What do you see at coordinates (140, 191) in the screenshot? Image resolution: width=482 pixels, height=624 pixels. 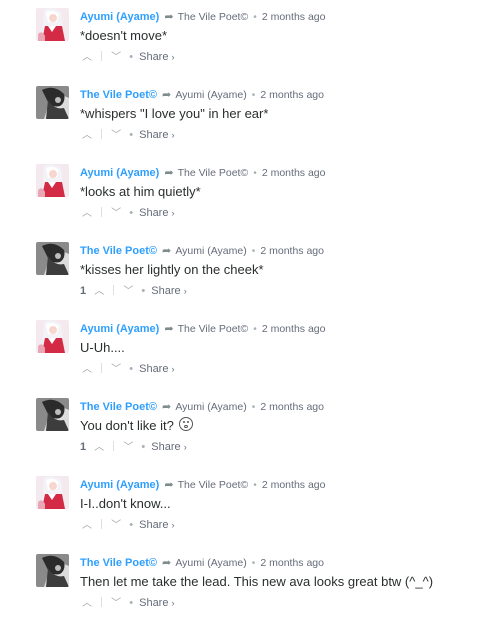 I see `comment-text: *looks at him quietly*` at bounding box center [140, 191].